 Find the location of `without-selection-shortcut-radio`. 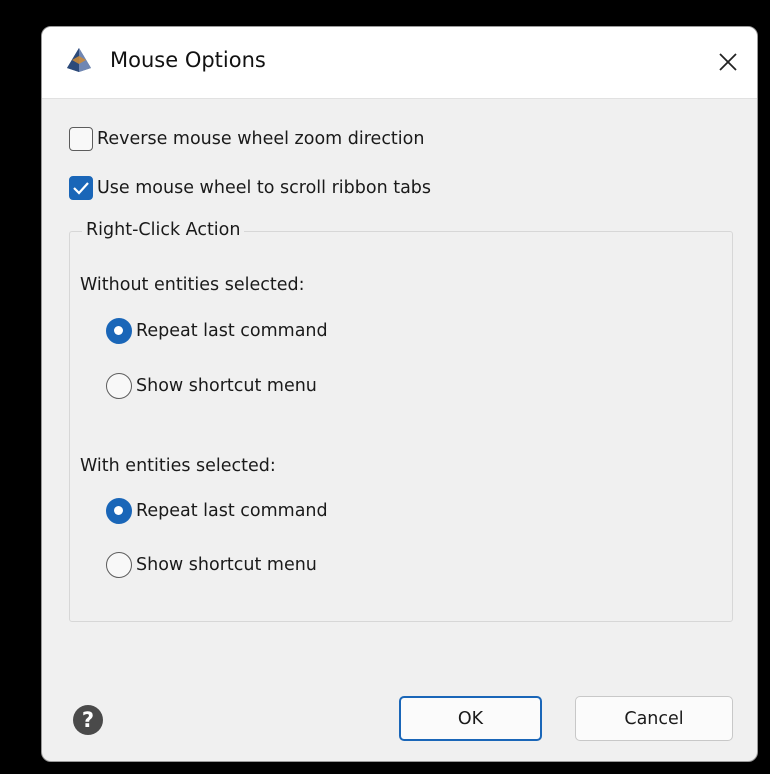

without-selection-shortcut-radio is located at coordinates (119, 386).